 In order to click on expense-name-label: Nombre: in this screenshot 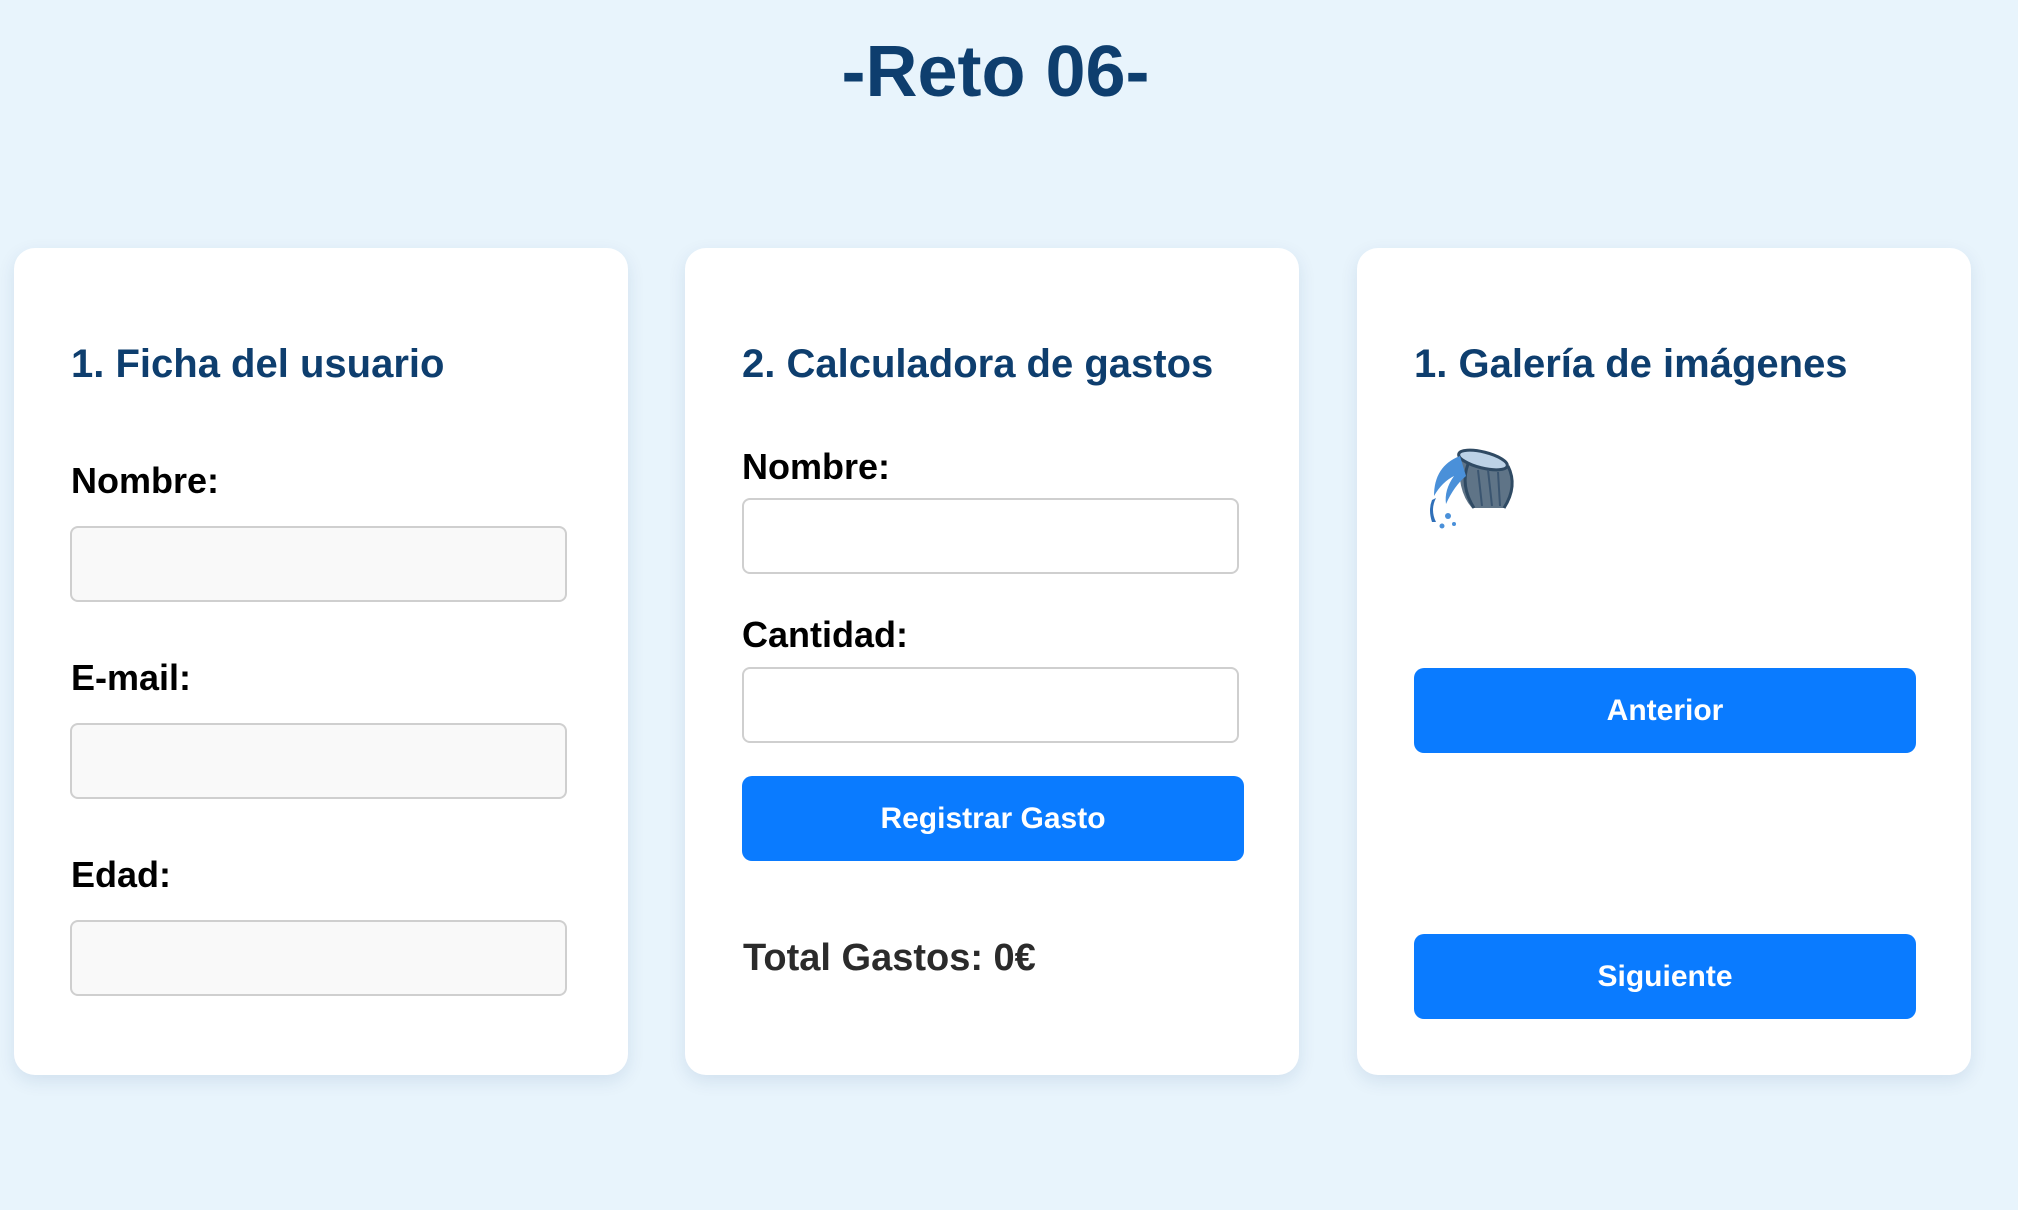, I will do `click(816, 466)`.